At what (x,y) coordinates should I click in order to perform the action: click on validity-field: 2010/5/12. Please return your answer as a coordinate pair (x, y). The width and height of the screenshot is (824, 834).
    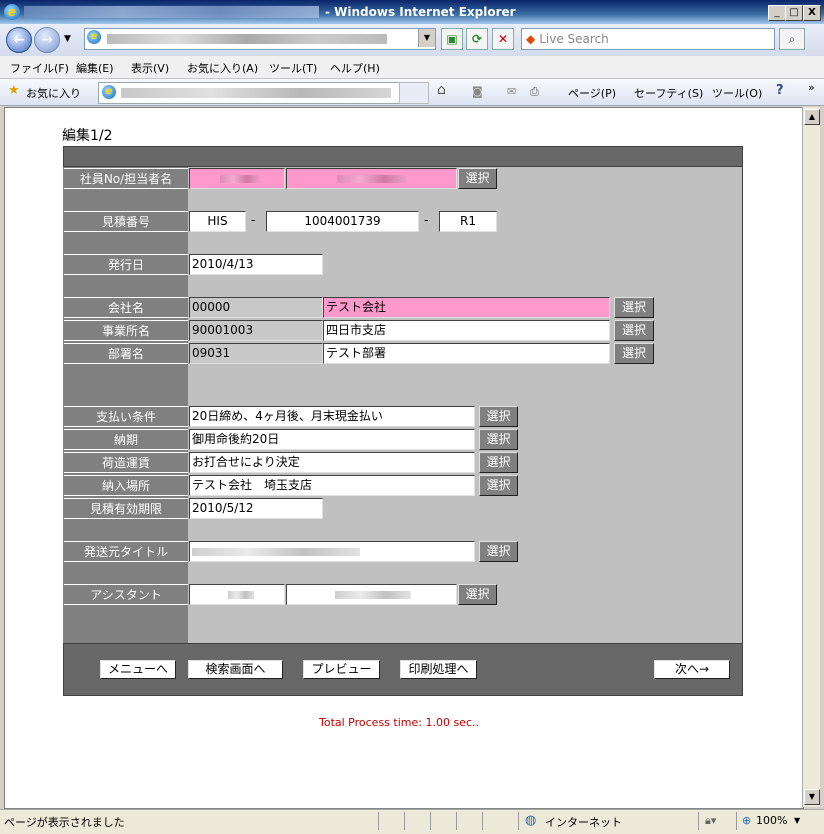
    Looking at the image, I should click on (256, 508).